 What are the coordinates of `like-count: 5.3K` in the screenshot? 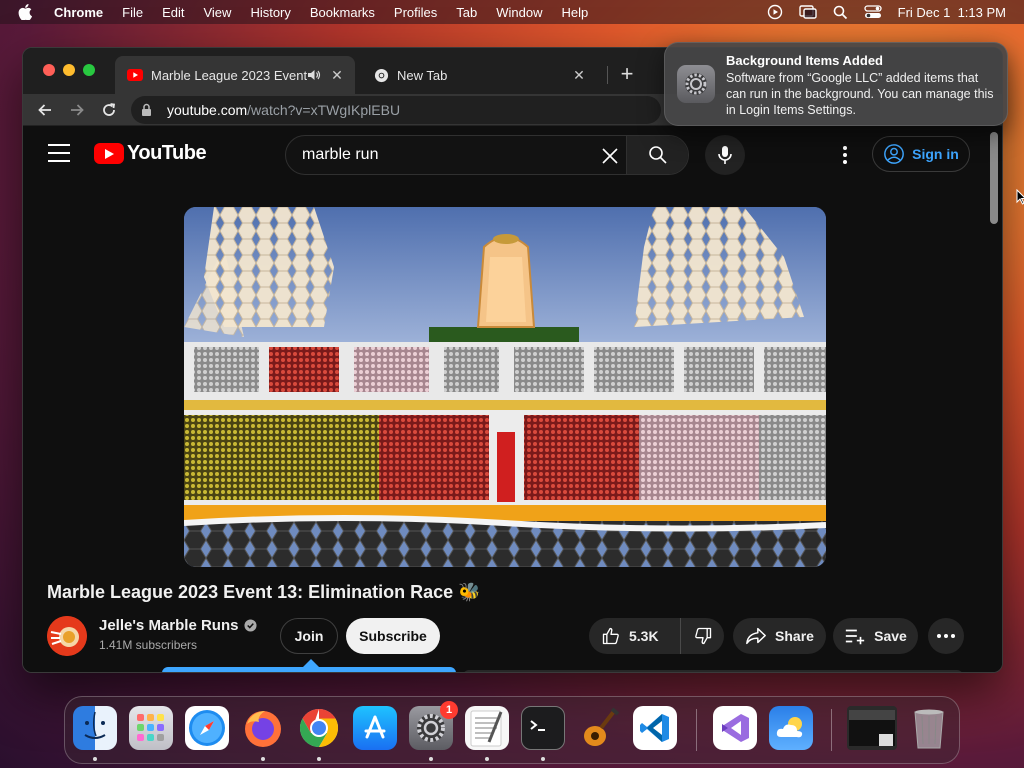 It's located at (644, 636).